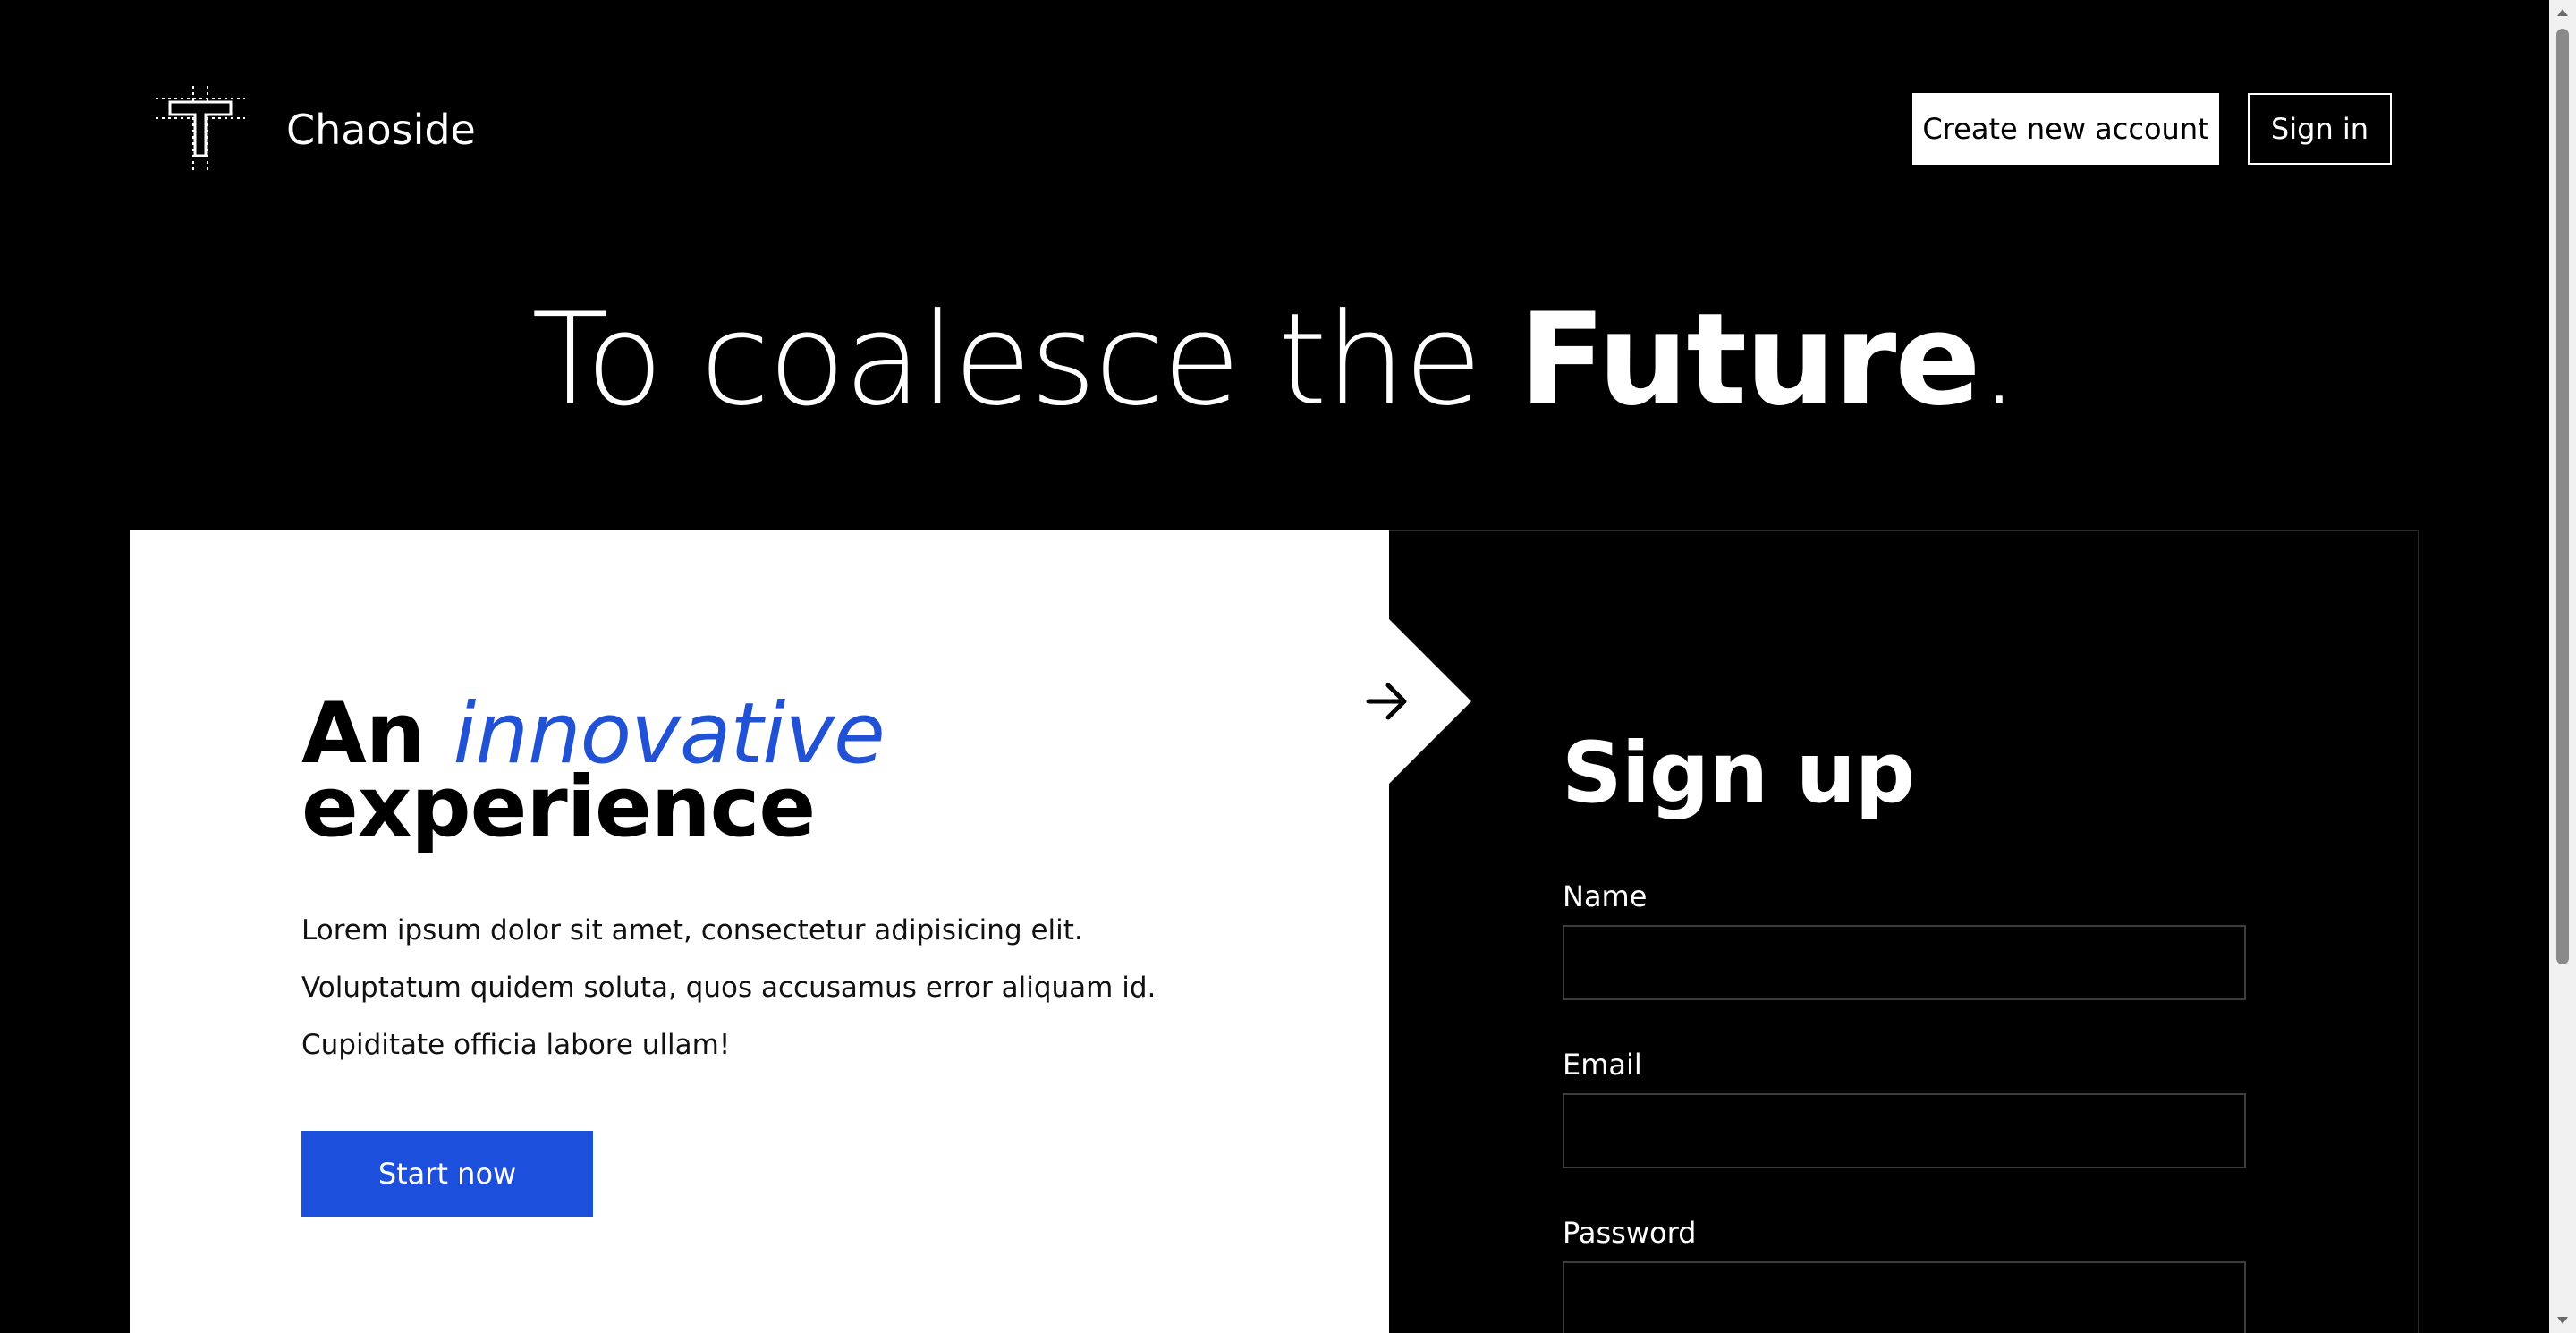  I want to click on password-field, so click(1904, 1297).